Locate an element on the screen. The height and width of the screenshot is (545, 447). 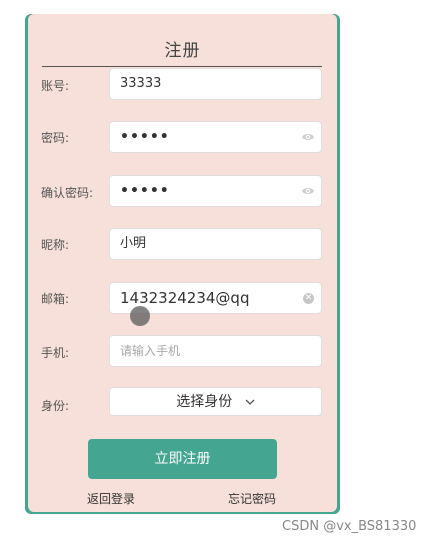
email-label: 邮箱: is located at coordinates (55, 299).